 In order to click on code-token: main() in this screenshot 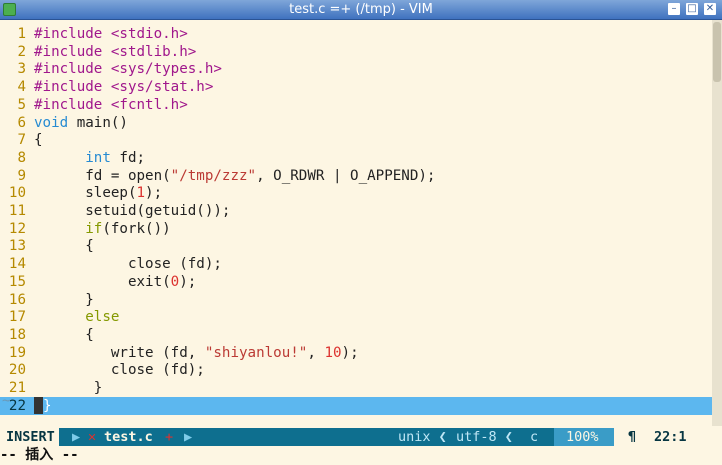, I will do `click(98, 122)`.